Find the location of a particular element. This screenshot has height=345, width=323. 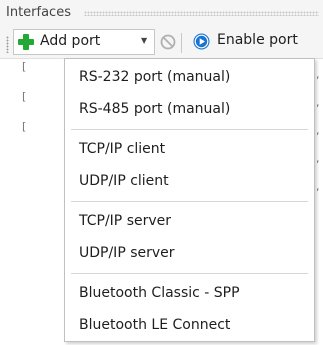

menu-item-rs232: RS-232 port (manual) is located at coordinates (189, 77).